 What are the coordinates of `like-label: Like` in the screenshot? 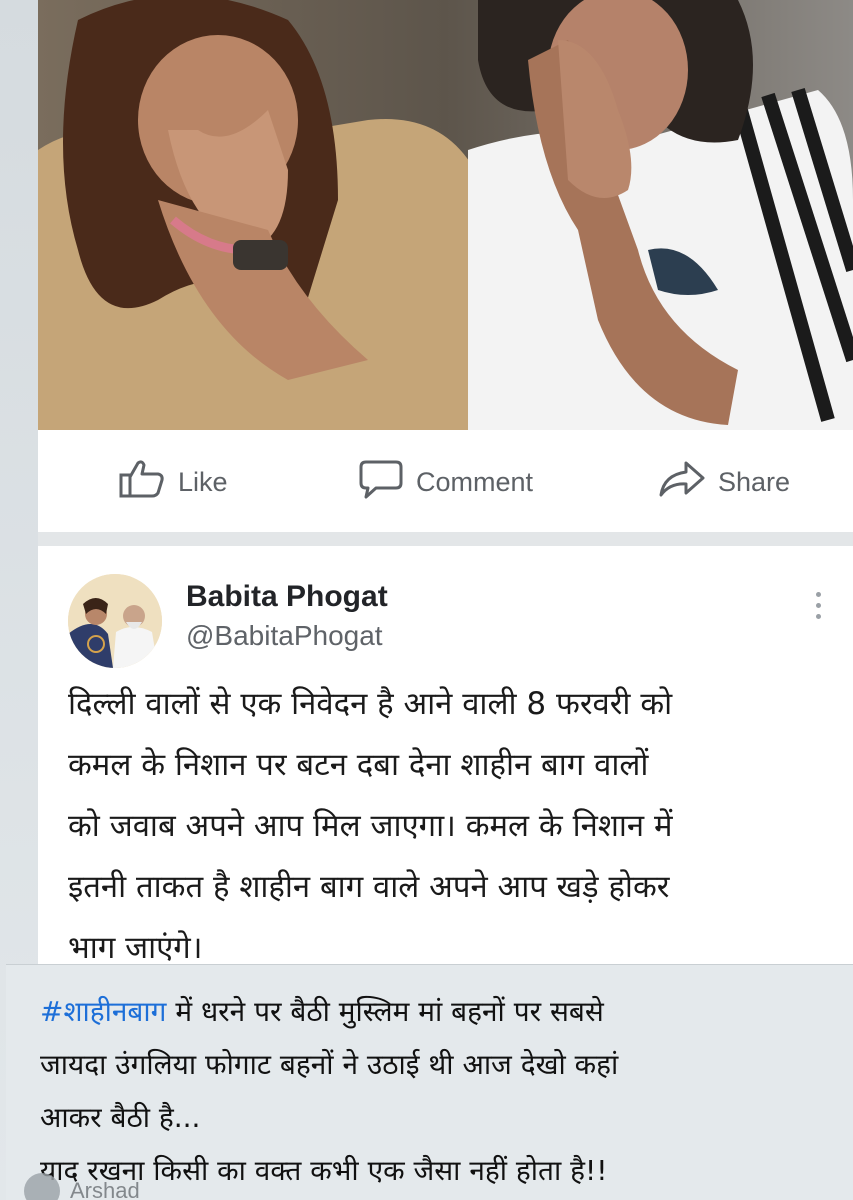 It's located at (203, 481).